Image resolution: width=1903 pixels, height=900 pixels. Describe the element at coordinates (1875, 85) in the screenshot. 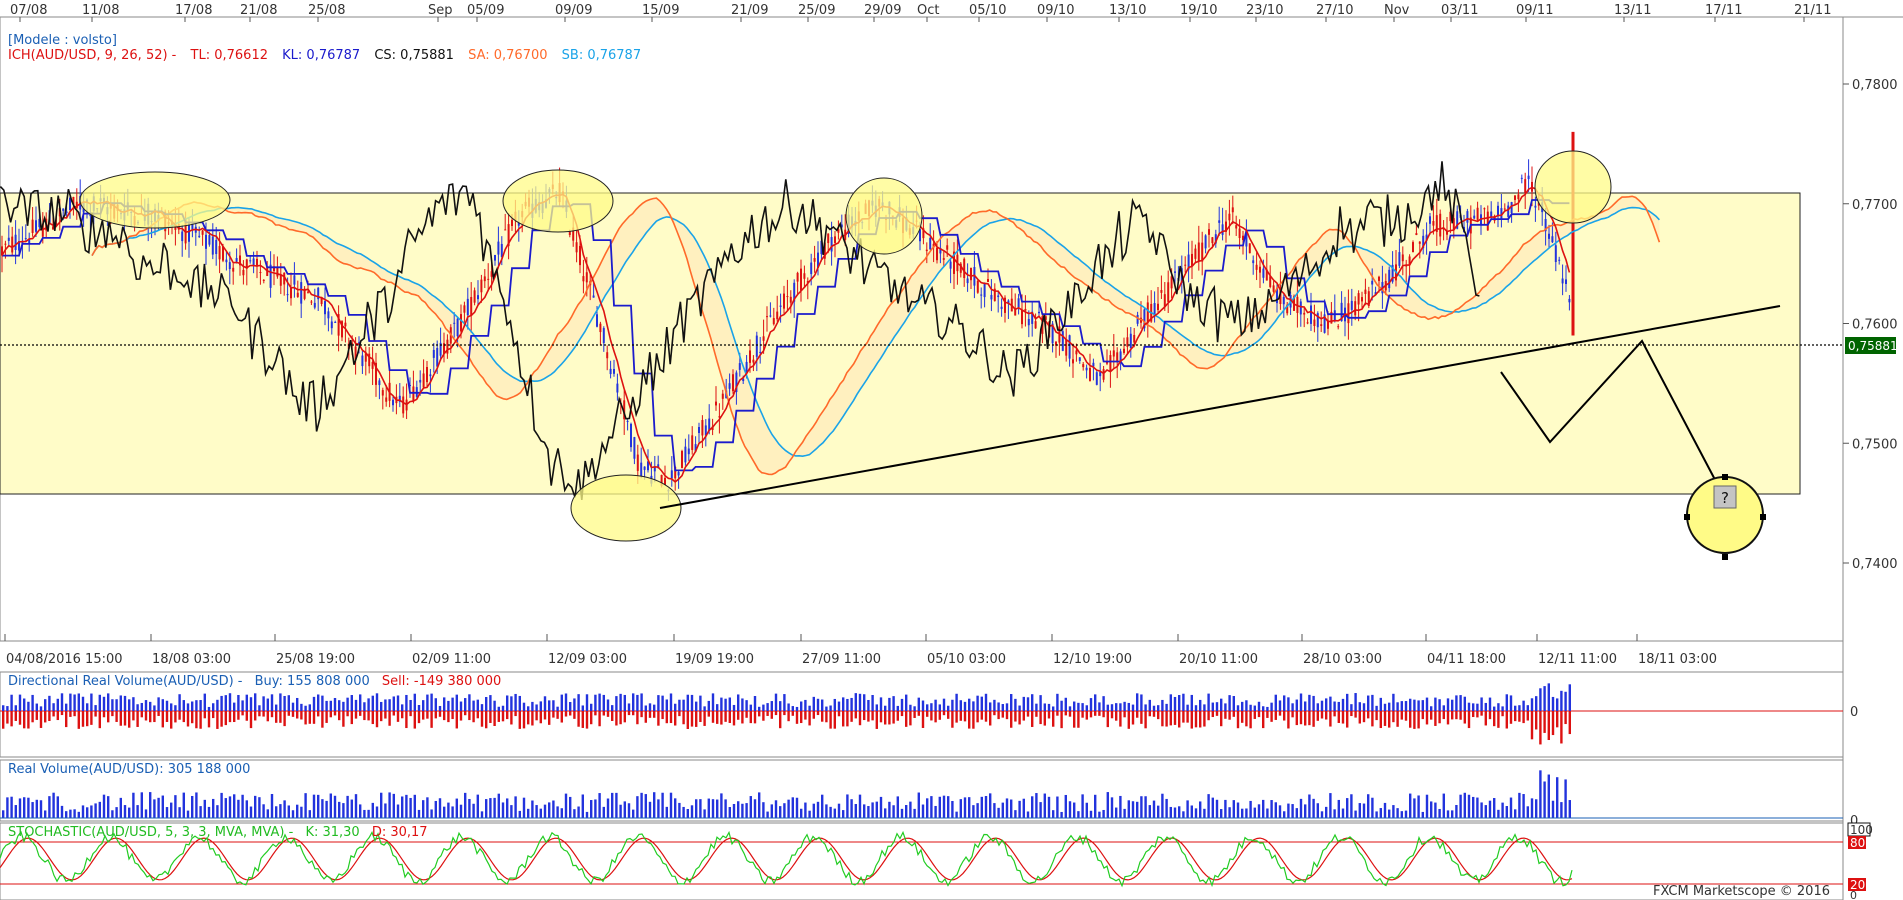

I see `y-tick-label: 0,7800` at that location.